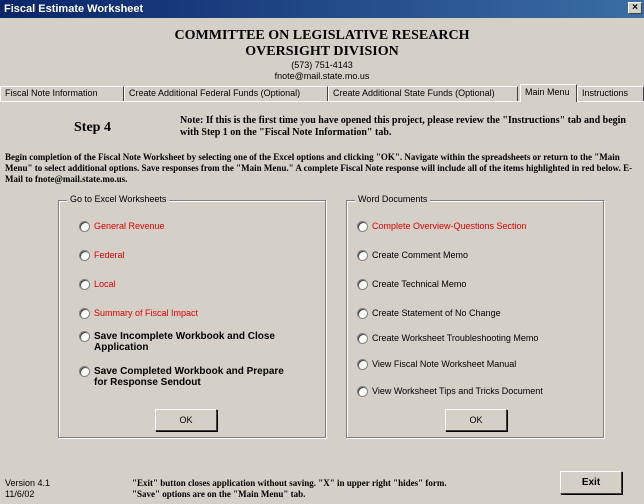 The height and width of the screenshot is (504, 644). I want to click on option-technical-memo: Create Technical Memo, so click(411, 284).